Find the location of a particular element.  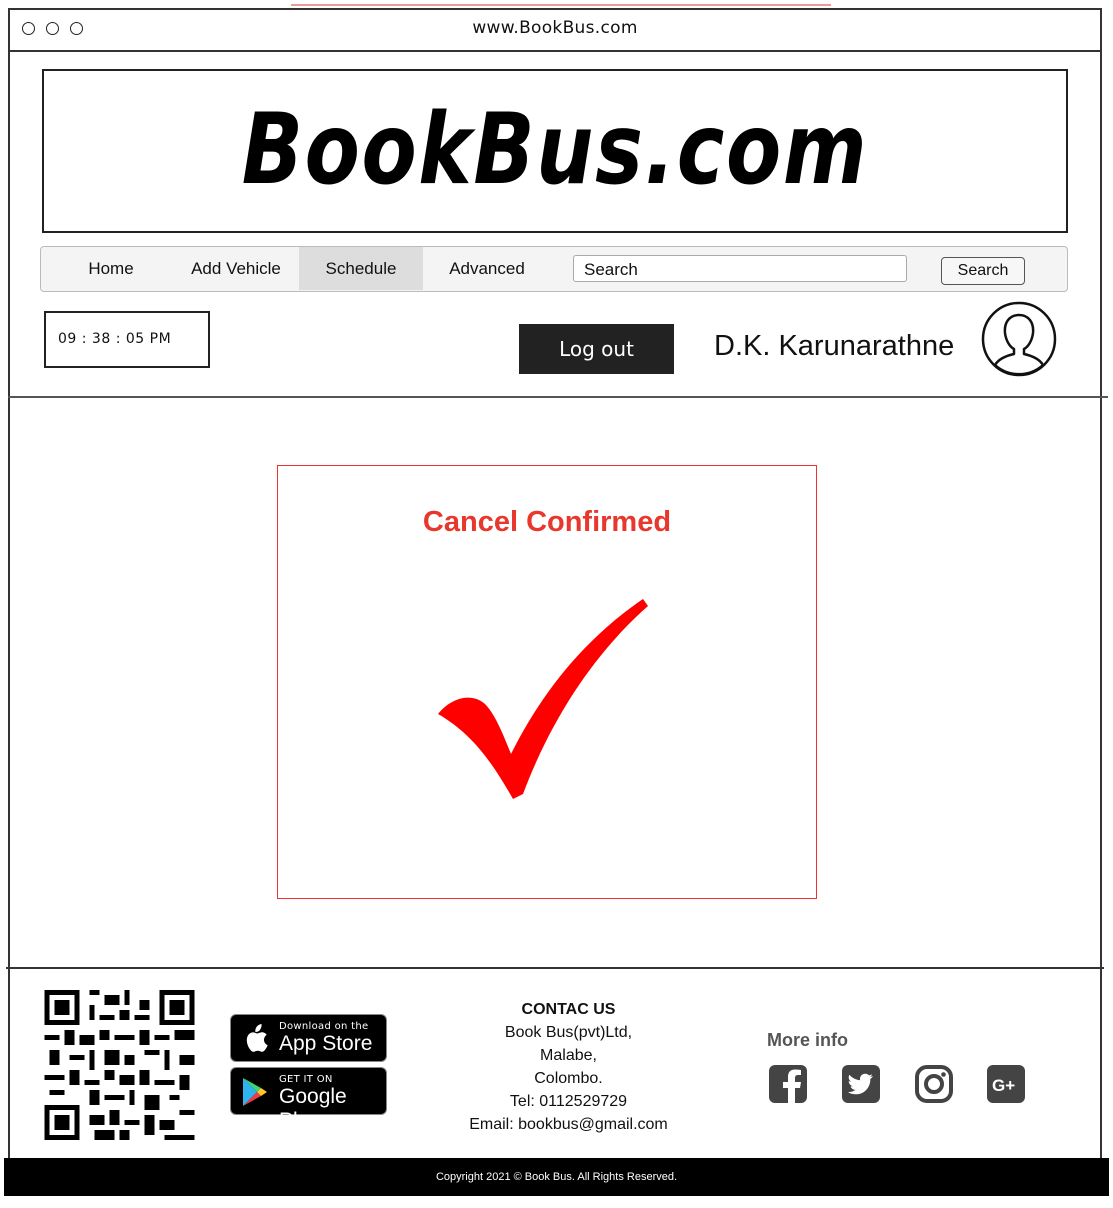

contact-heading: CONTAC US is located at coordinates (568, 1009).